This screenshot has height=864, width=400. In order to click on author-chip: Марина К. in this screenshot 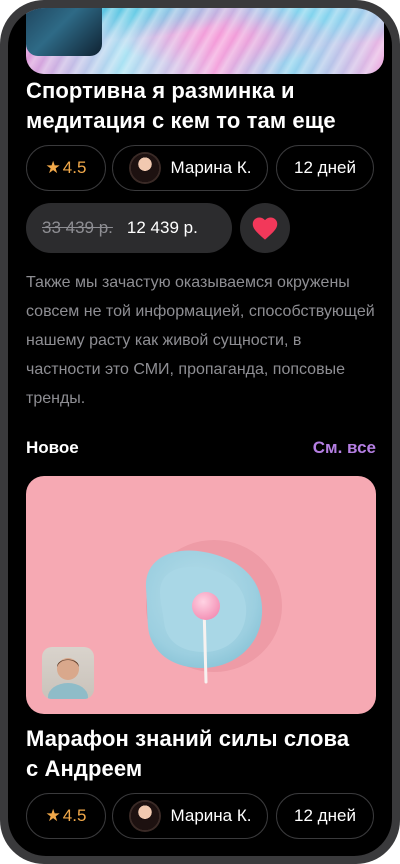, I will do `click(190, 168)`.